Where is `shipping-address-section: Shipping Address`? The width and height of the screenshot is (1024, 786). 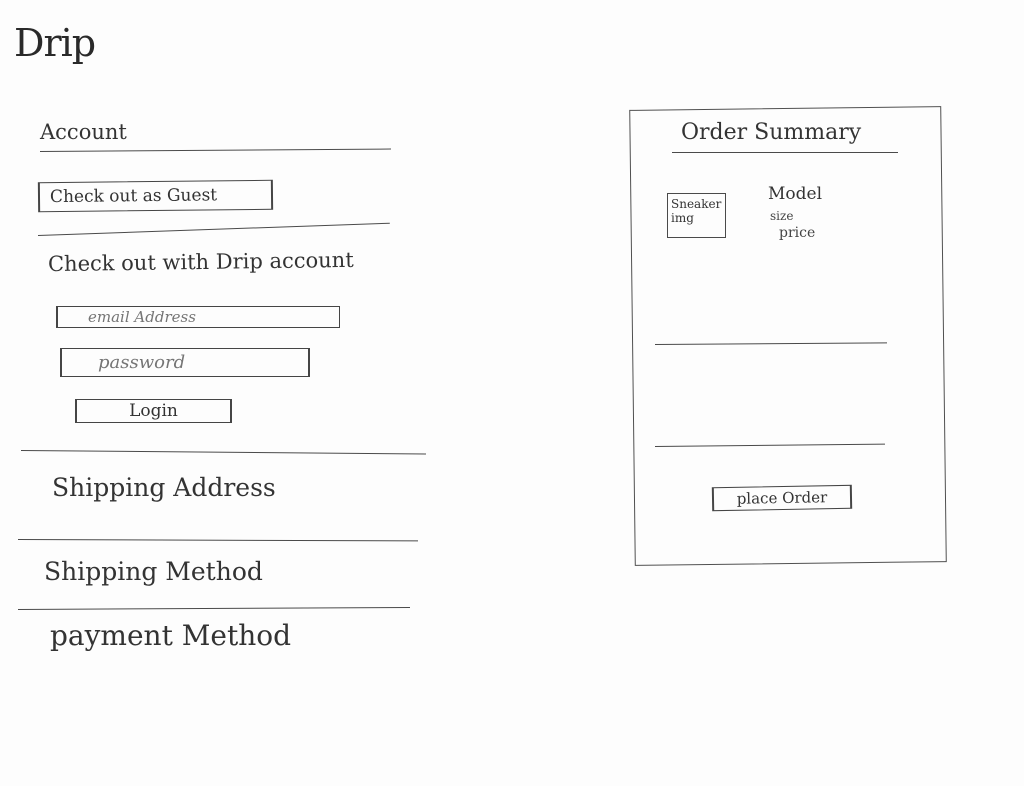
shipping-address-section: Shipping Address is located at coordinates (164, 487).